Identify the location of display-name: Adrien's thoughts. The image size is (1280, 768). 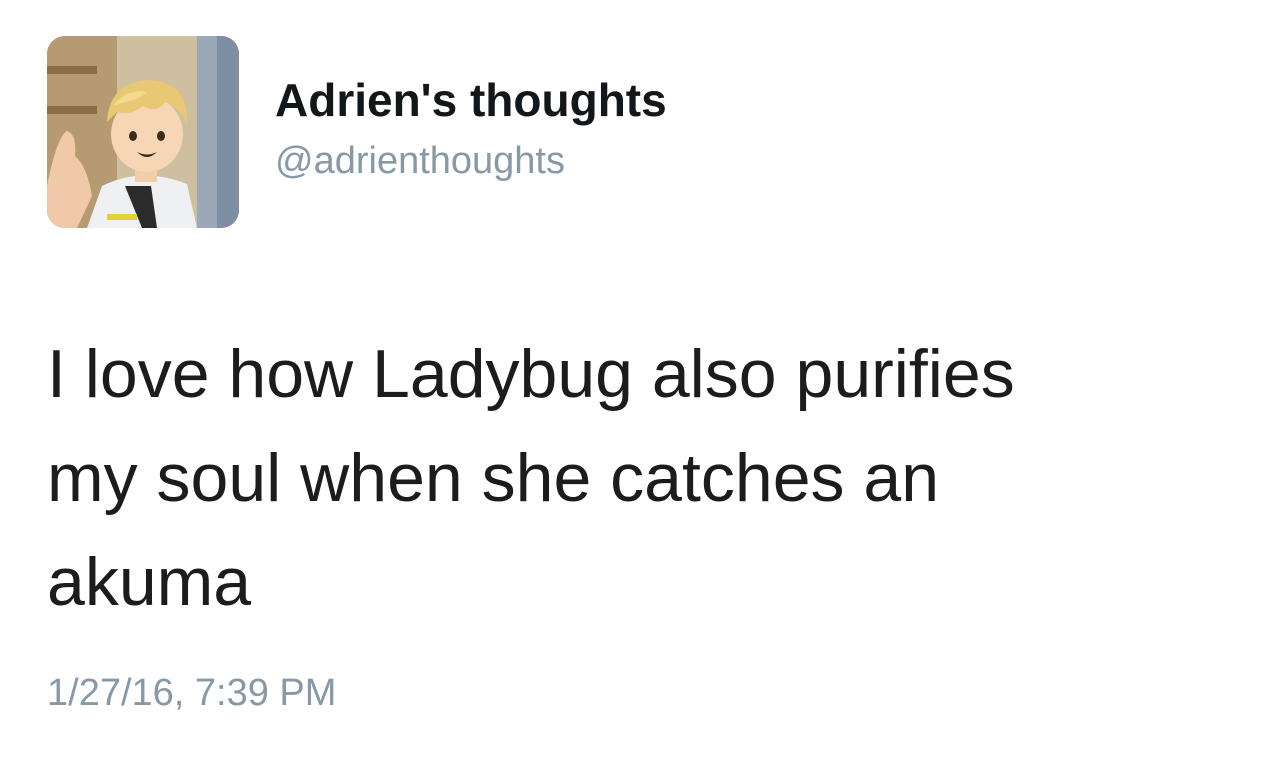
(471, 100).